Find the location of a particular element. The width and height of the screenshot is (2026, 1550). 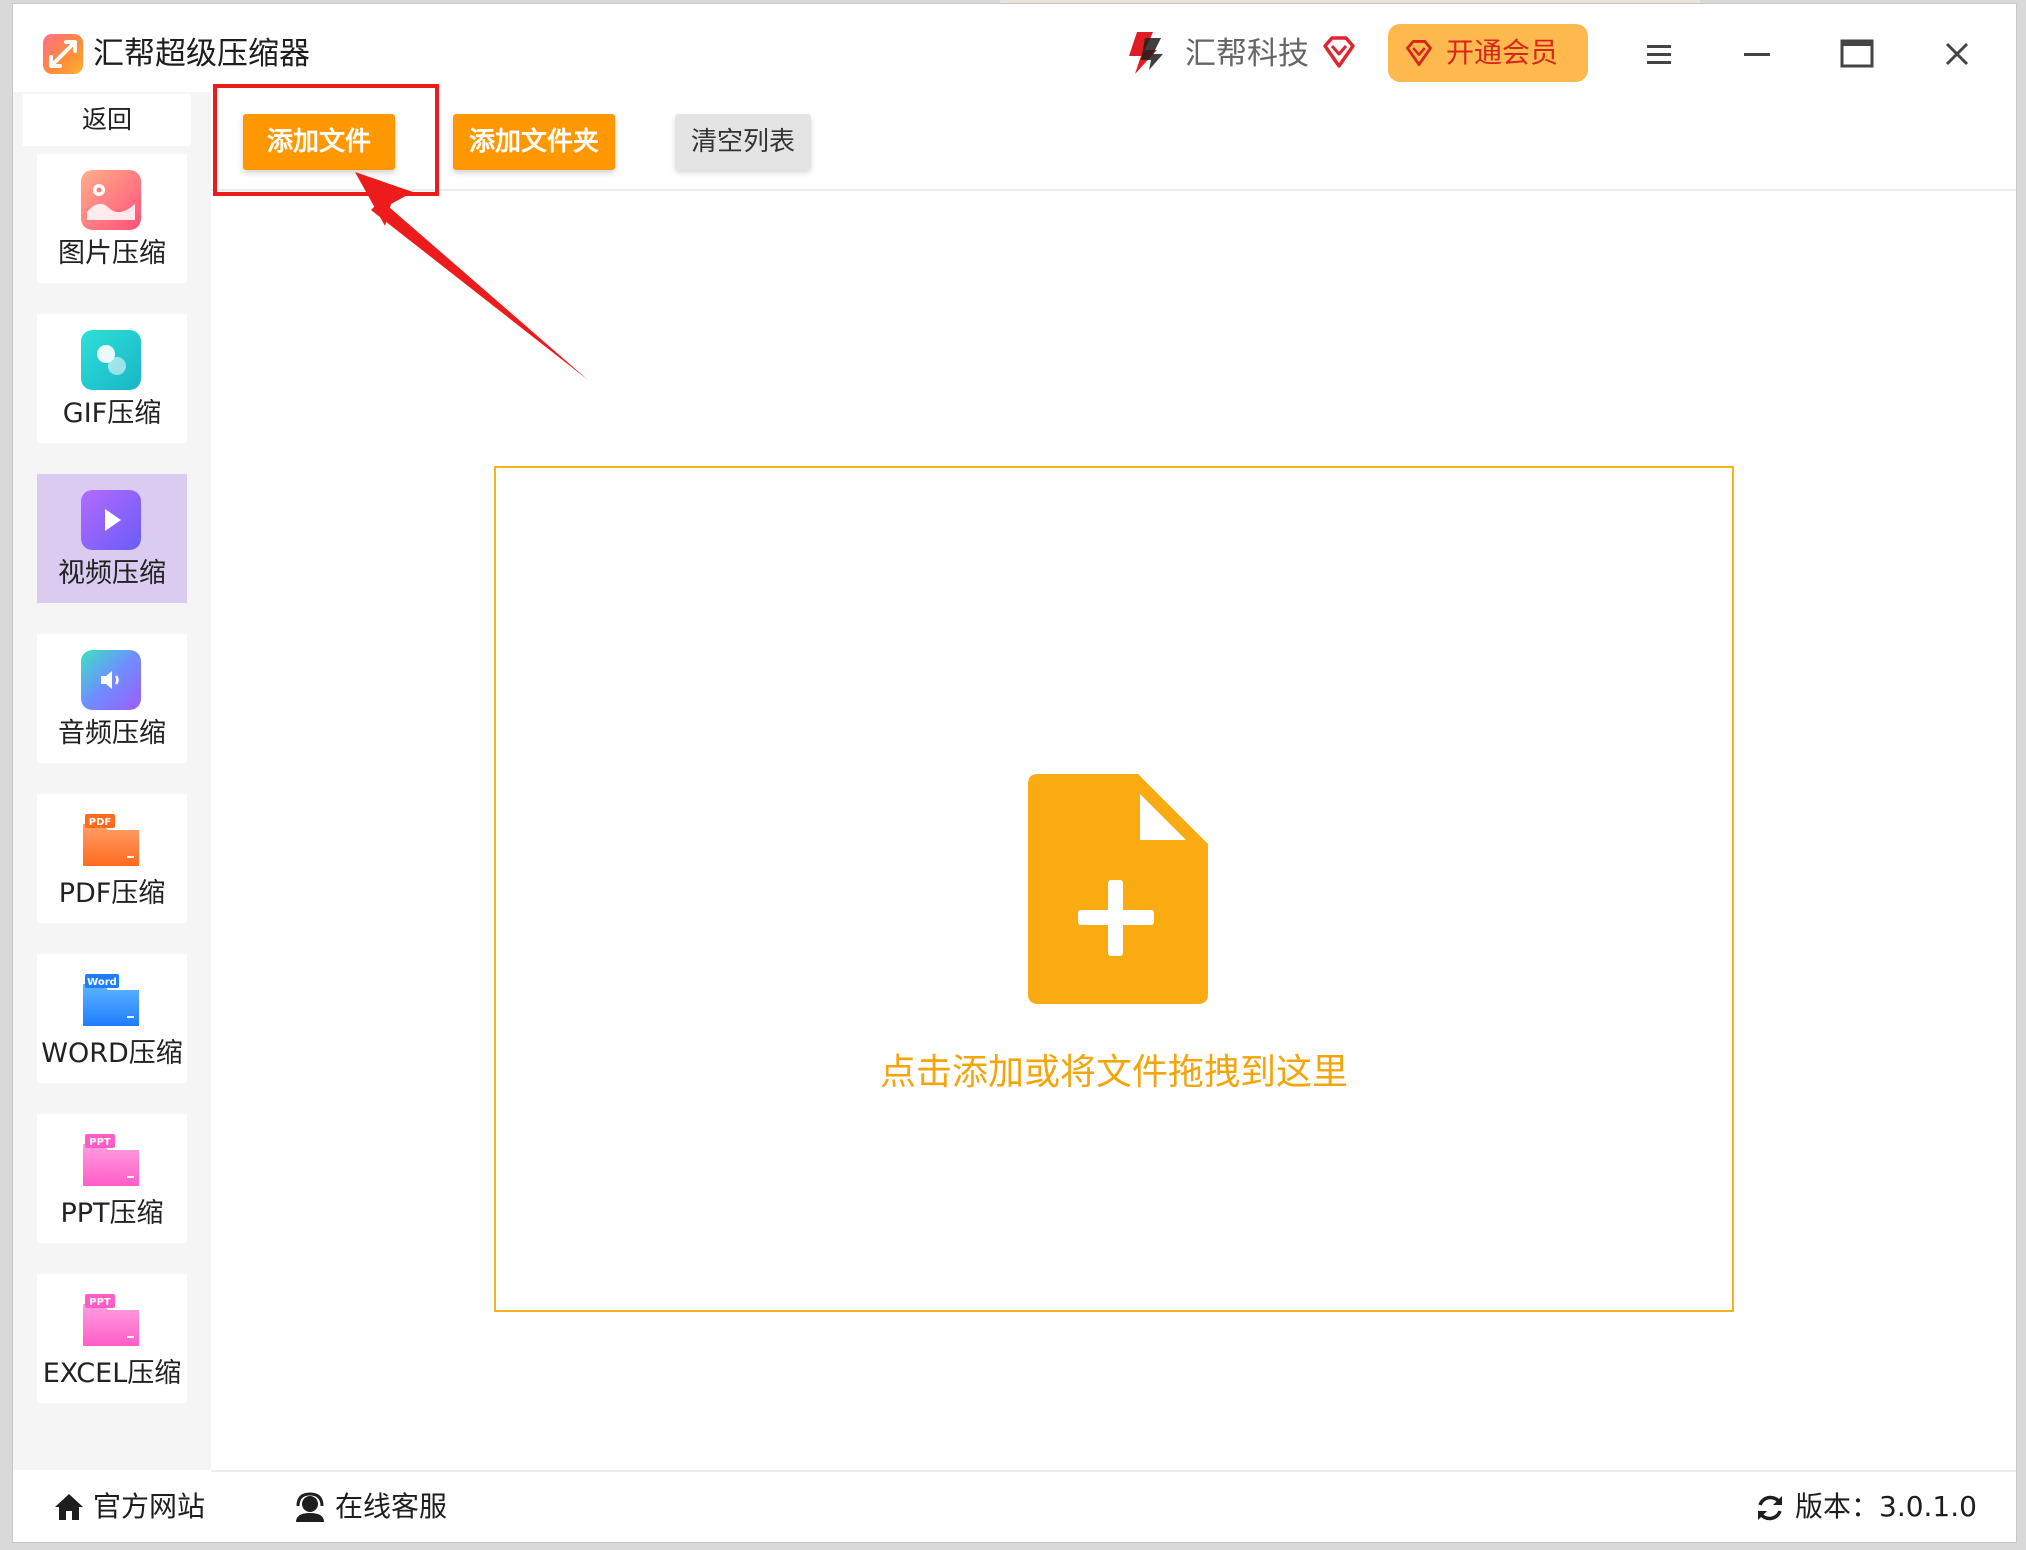

sidebar-item-pdf-compress: PDF PDF压缩 is located at coordinates (112, 858).